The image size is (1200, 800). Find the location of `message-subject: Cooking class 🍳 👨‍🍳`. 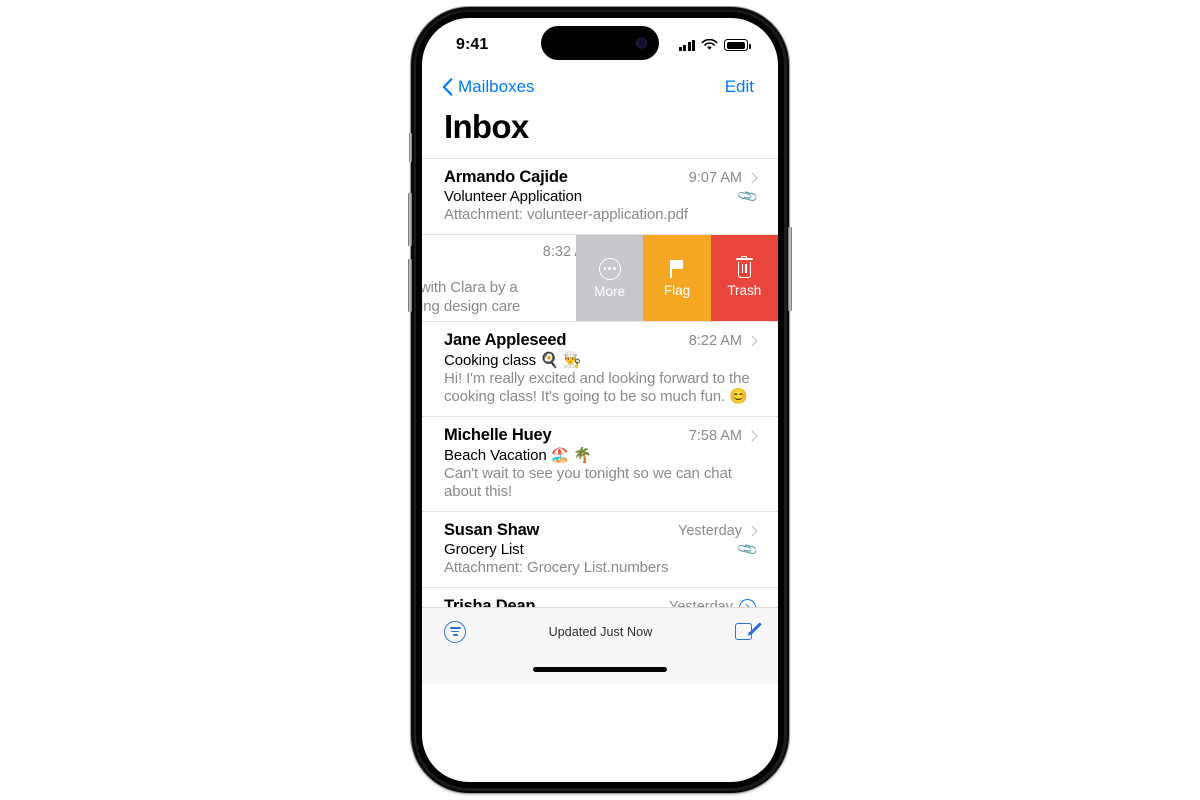

message-subject: Cooking class 🍳 👨‍🍳 is located at coordinates (513, 360).